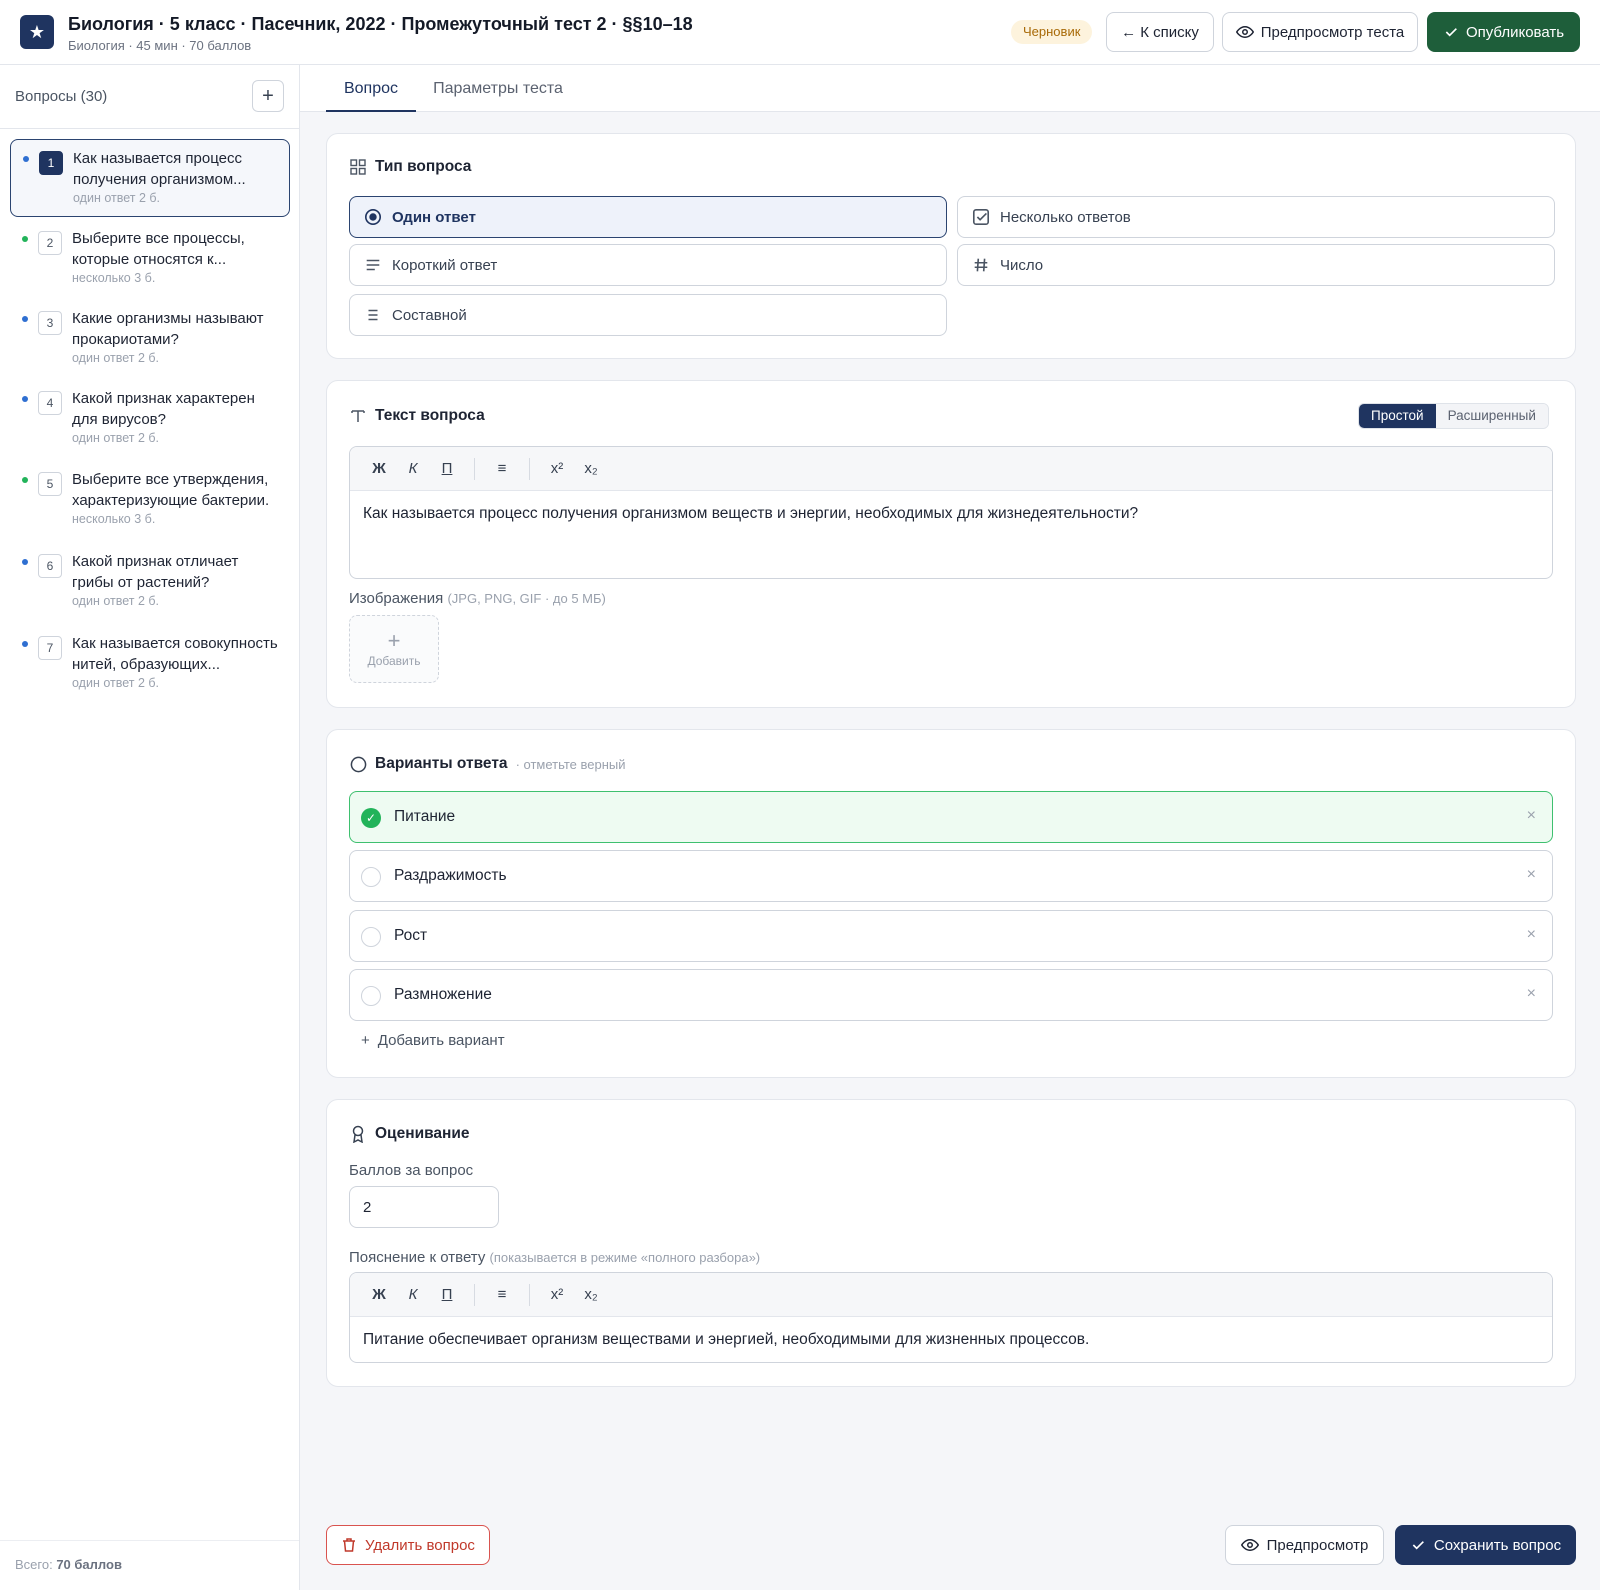 The image size is (1600, 1590). Describe the element at coordinates (648, 217) in the screenshot. I see `type-single-answer-button: Один ответ` at that location.